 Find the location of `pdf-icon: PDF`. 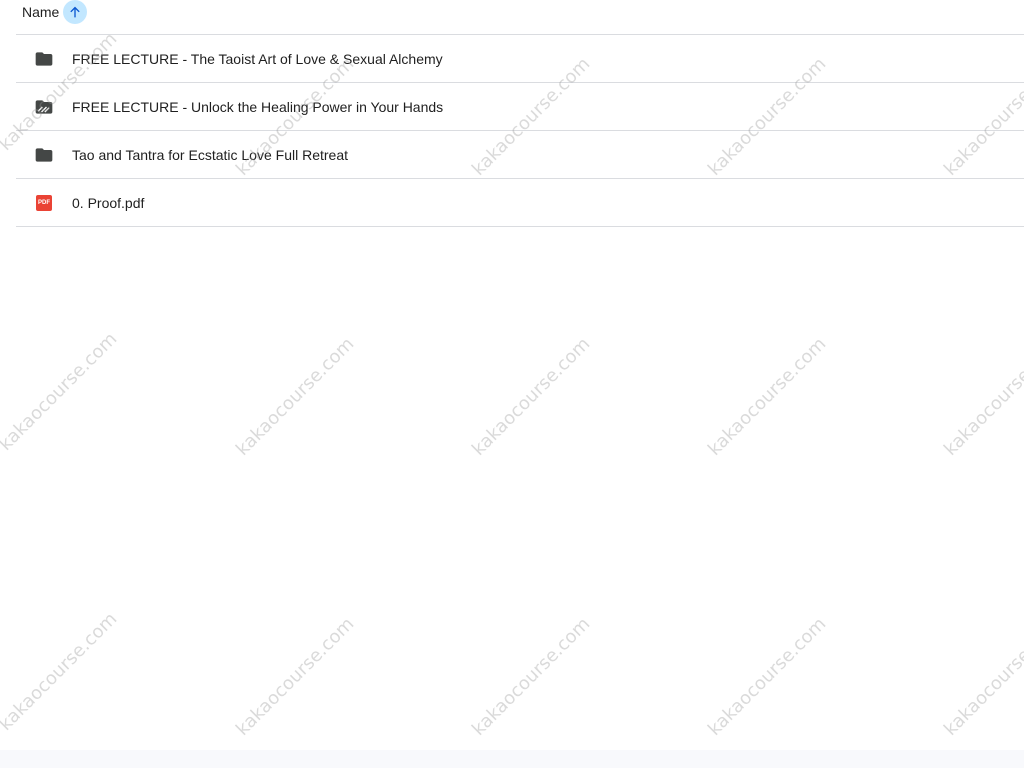

pdf-icon: PDF is located at coordinates (44, 203).